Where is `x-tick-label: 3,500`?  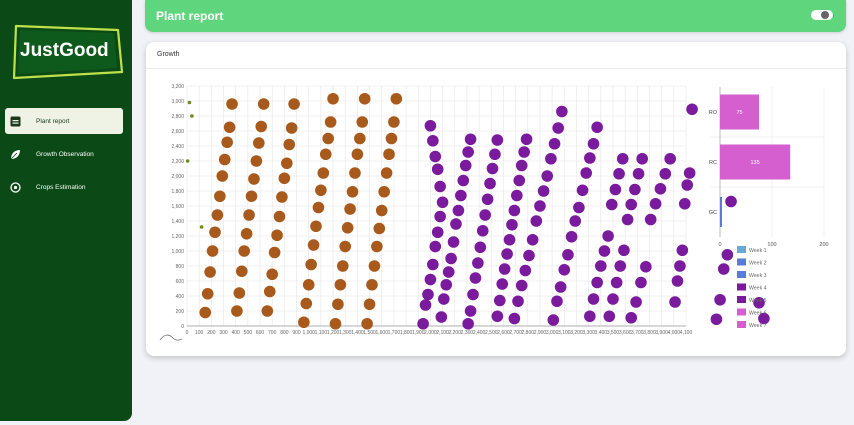
x-tick-label: 3,500 is located at coordinates (613, 333).